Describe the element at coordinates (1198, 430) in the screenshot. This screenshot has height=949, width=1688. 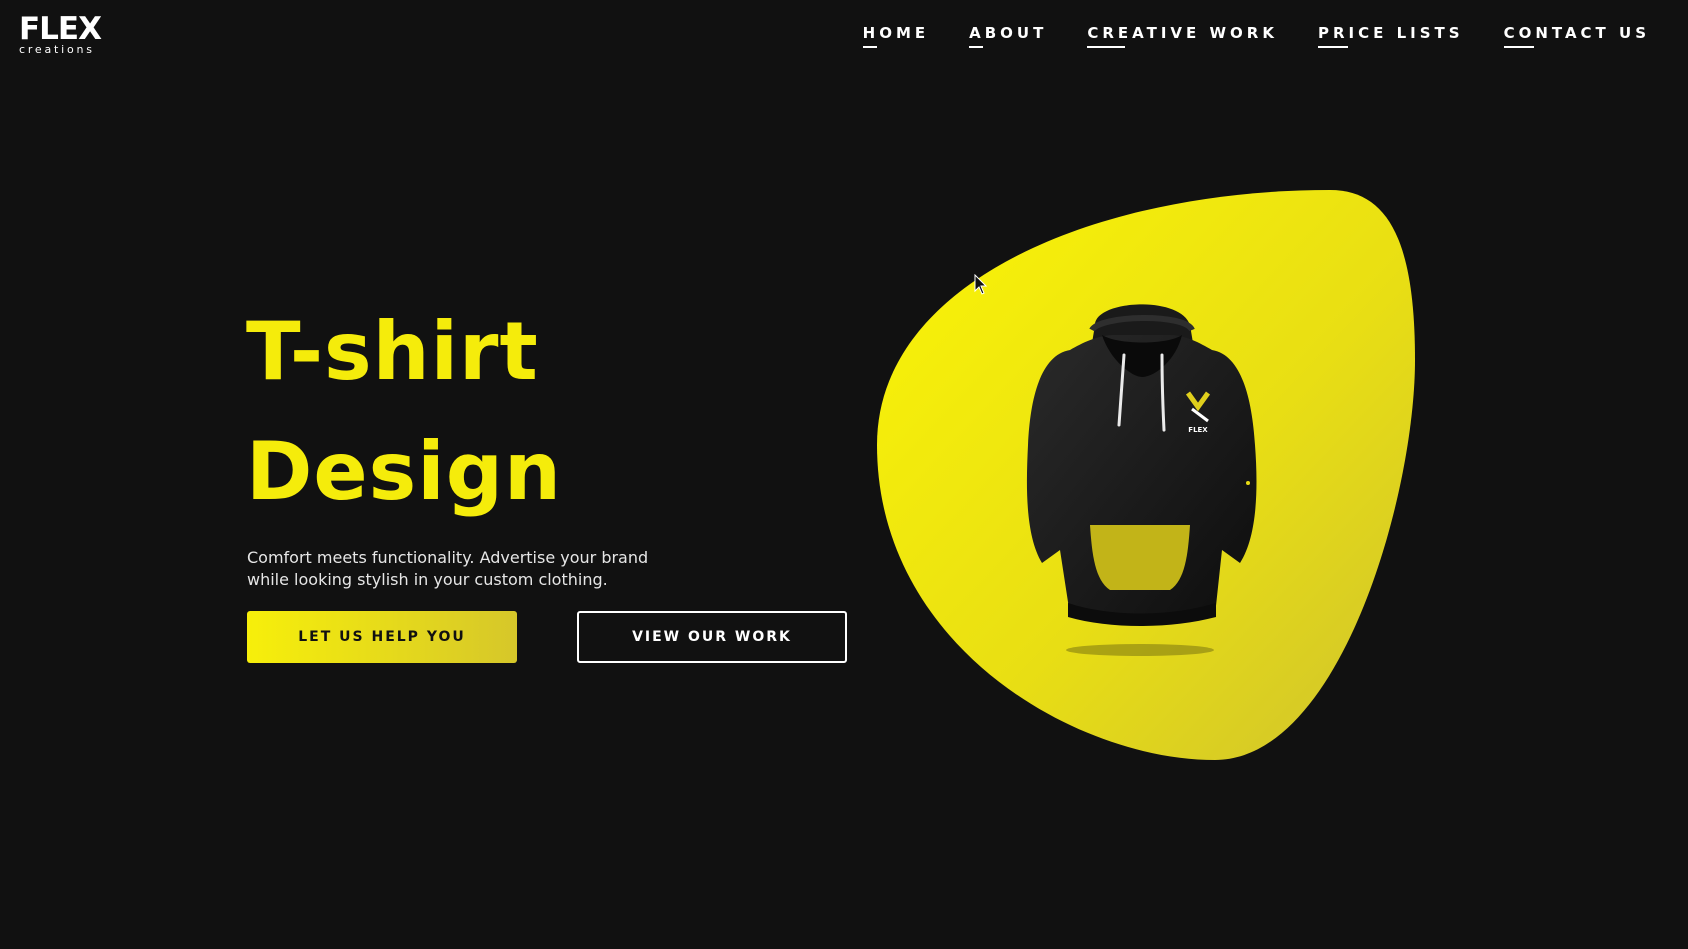
I see `hoodie-logo-text: FLEX` at that location.